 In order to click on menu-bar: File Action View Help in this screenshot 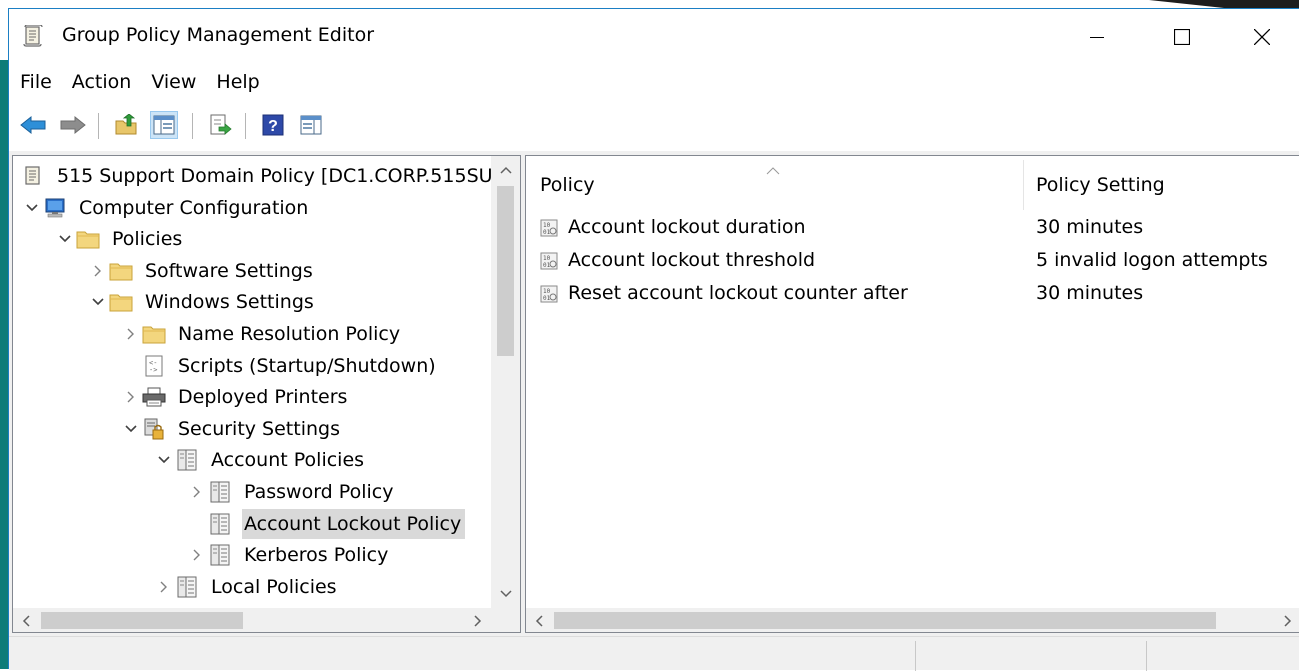, I will do `click(139, 83)`.